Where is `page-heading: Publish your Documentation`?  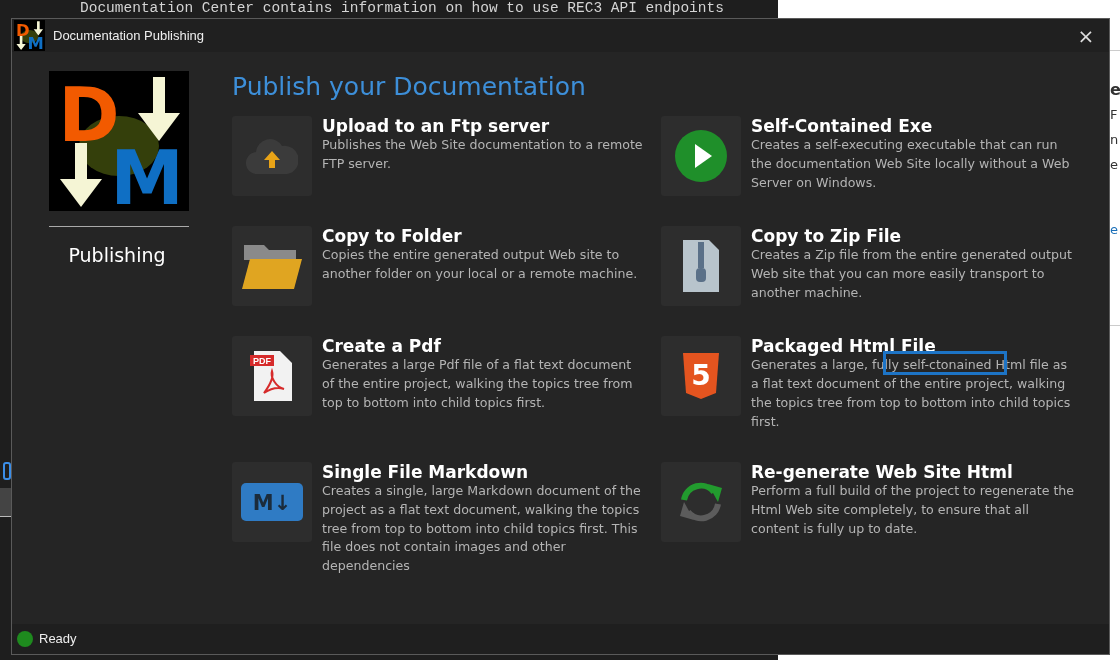 page-heading: Publish your Documentation is located at coordinates (409, 87).